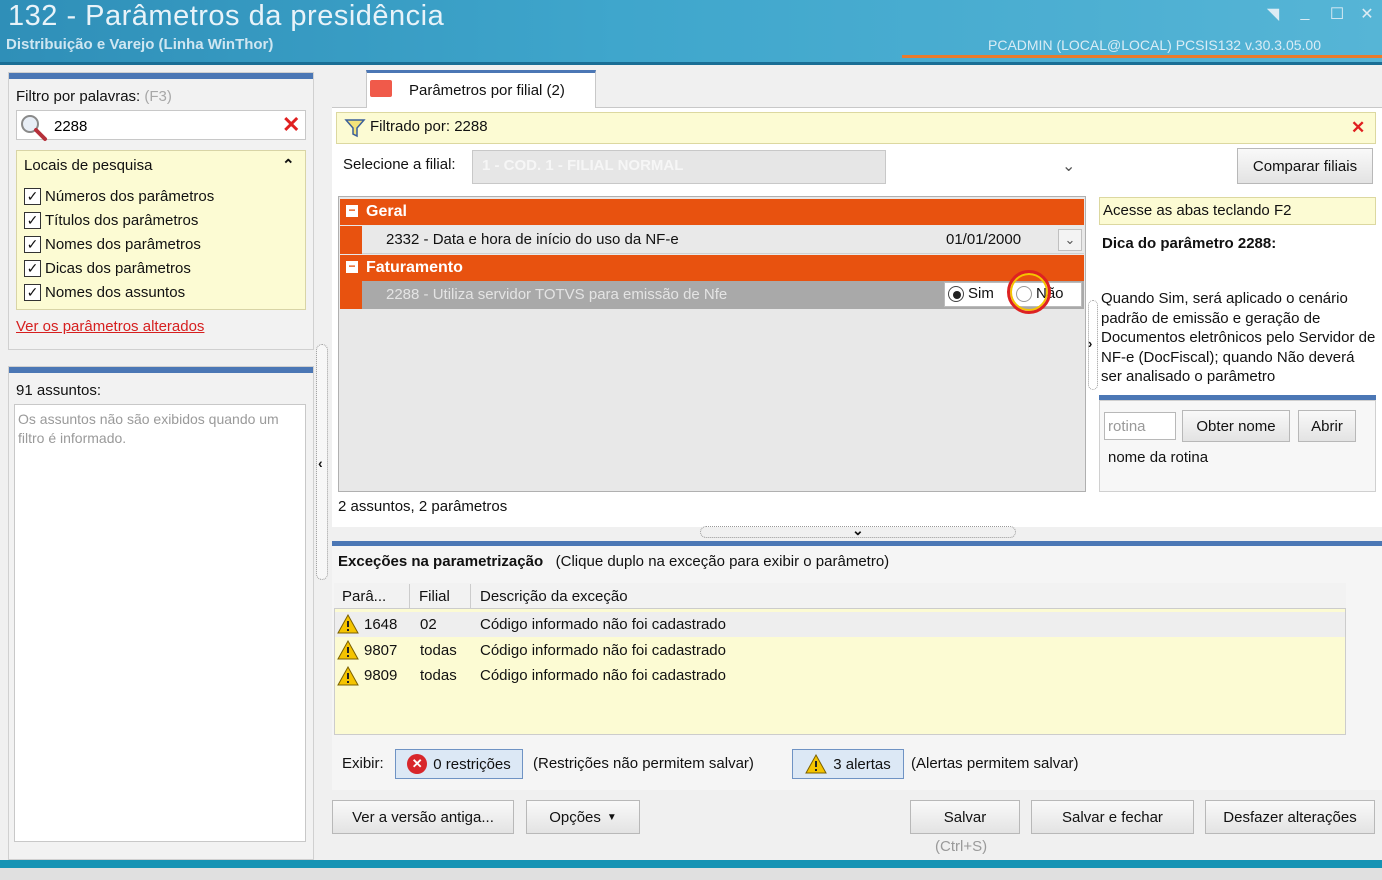 Image resolution: width=1382 pixels, height=880 pixels. I want to click on filter-funnel-icon, so click(355, 128).